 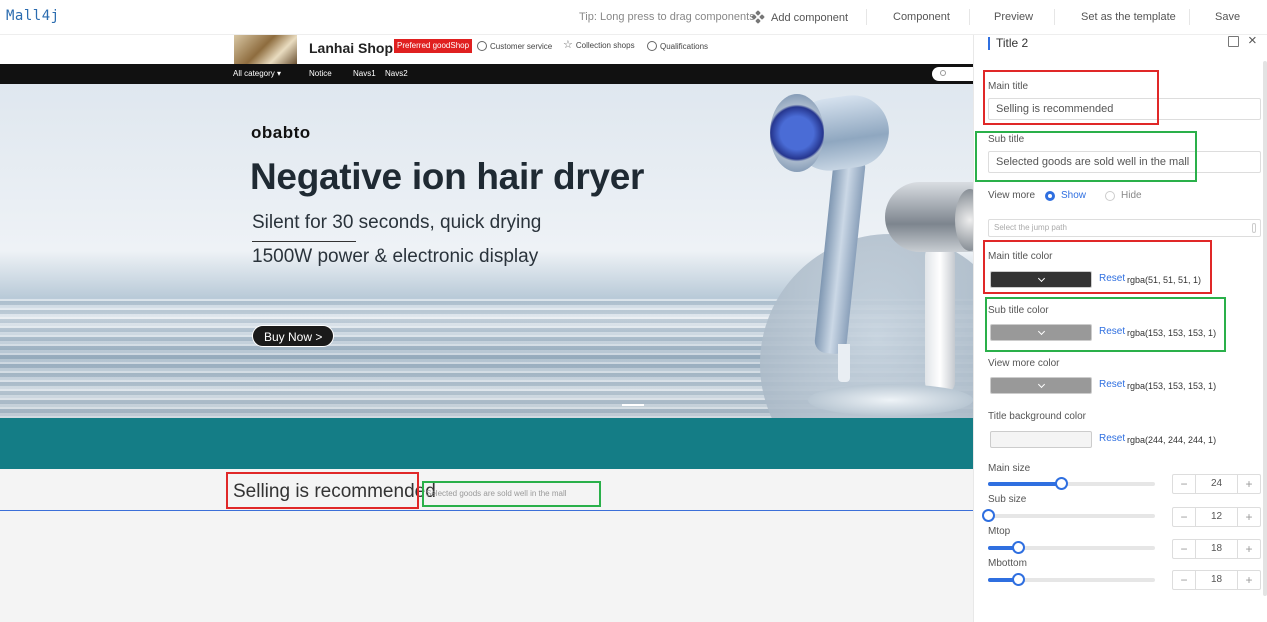 I want to click on add-component-label: Add component, so click(x=810, y=17).